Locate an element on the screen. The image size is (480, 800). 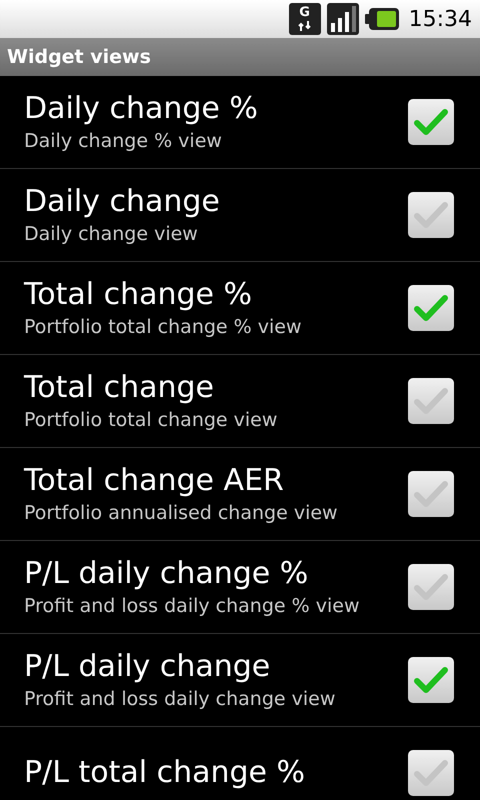
preference-item: Daily change % Daily change % view is located at coordinates (240, 122).